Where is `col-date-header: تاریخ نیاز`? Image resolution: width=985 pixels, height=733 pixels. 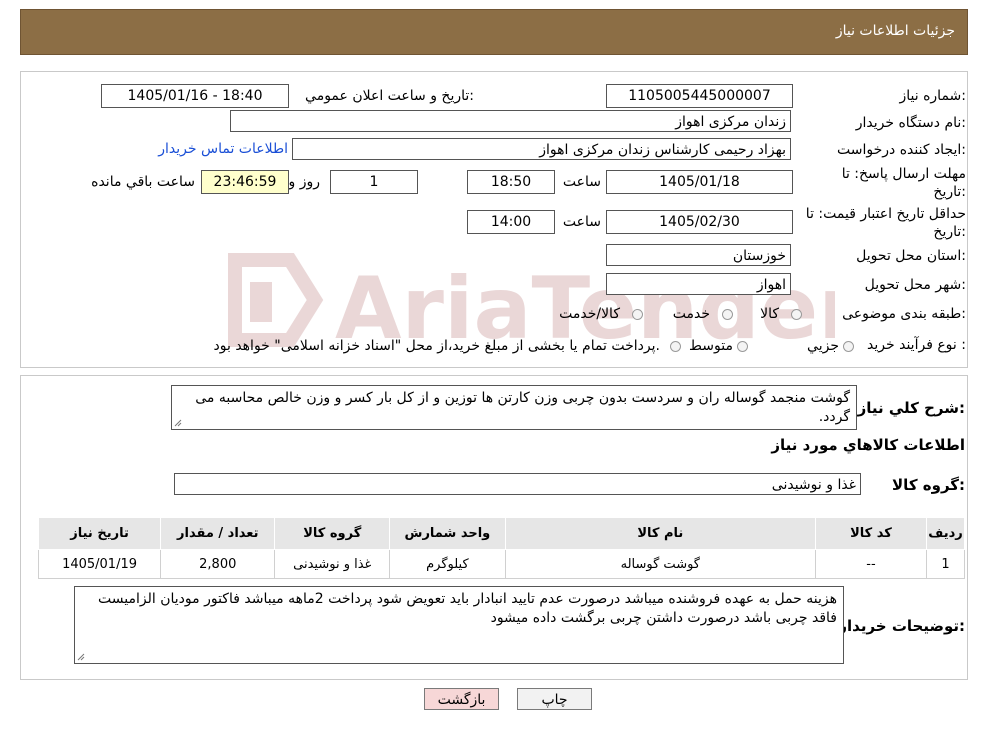
col-date-header: تاریخ نیاز is located at coordinates (99, 533).